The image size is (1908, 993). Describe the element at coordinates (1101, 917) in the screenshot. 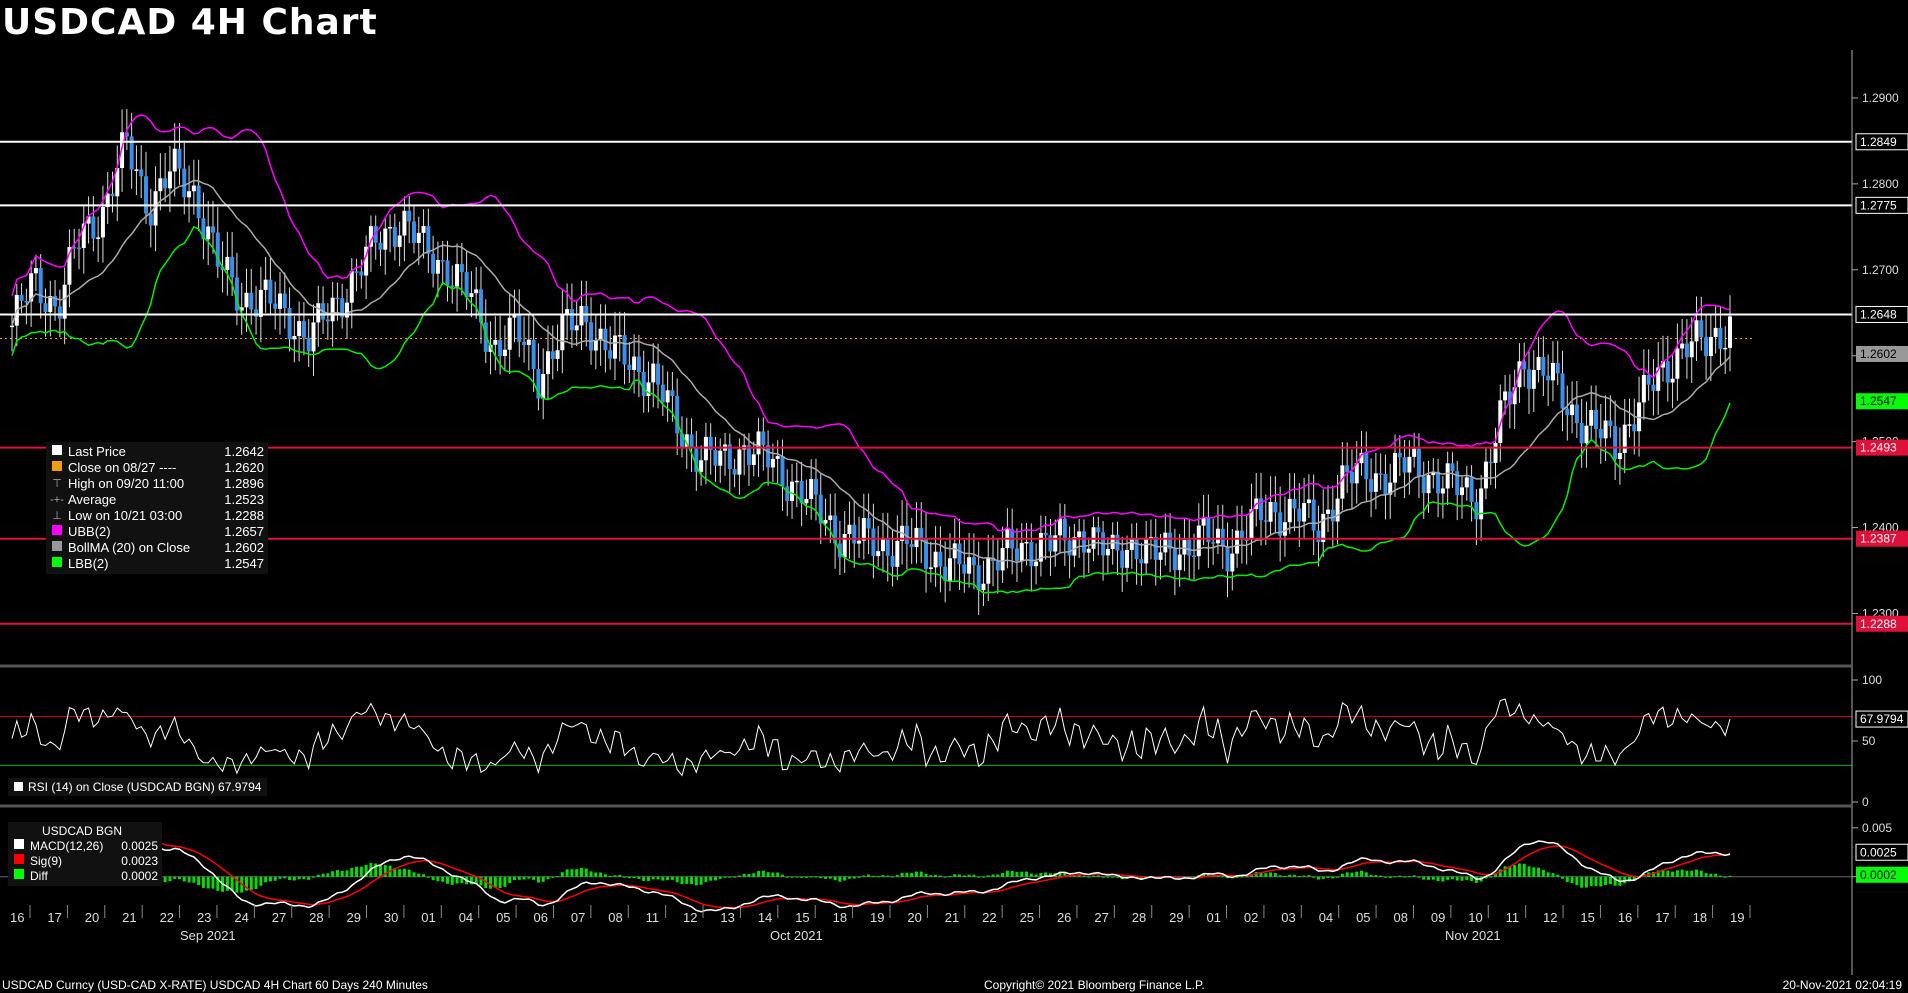

I see `x-tick-label: 27` at that location.